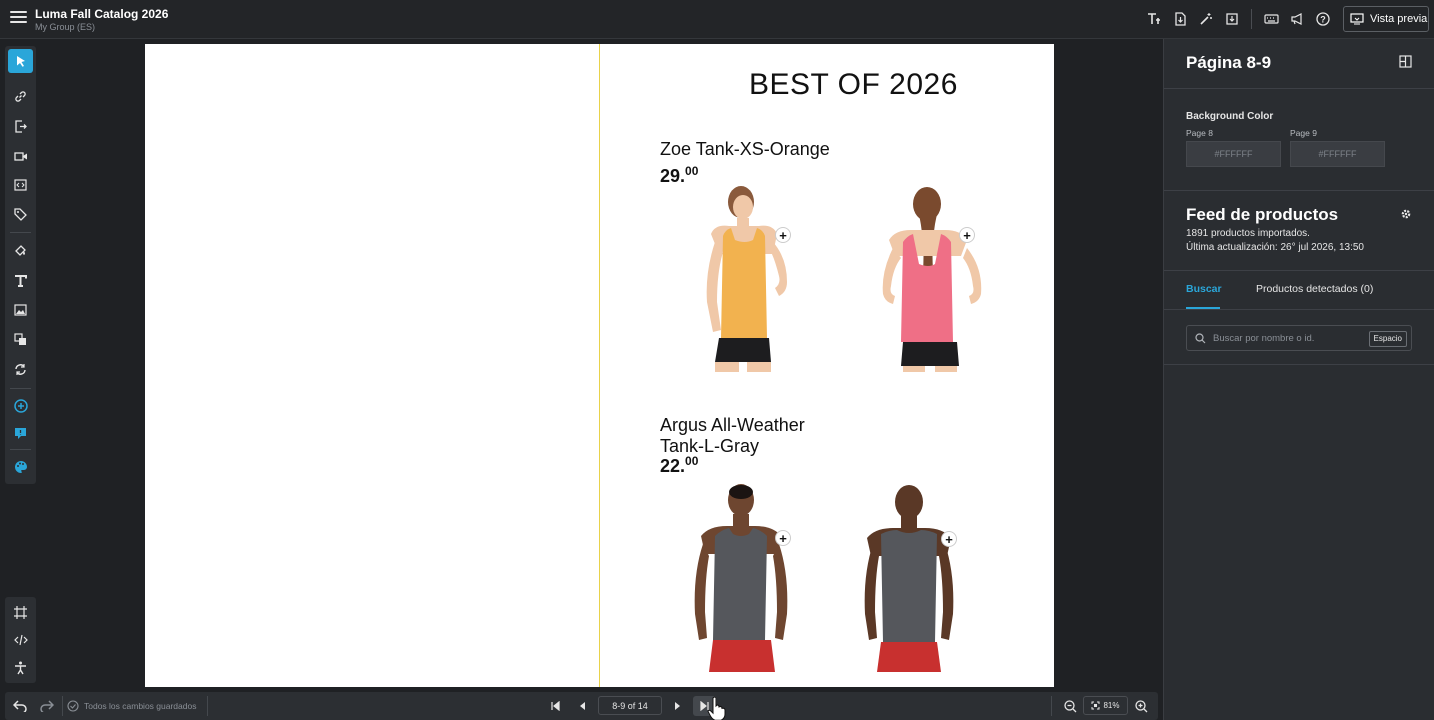  What do you see at coordinates (1233, 154) in the screenshot?
I see `page-8-color-swatch: #FFFFFF` at bounding box center [1233, 154].